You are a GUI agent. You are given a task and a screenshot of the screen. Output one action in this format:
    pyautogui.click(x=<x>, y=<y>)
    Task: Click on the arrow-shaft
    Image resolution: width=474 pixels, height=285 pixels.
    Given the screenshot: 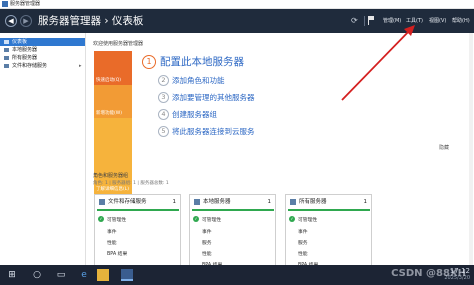 What is the action you would take?
    pyautogui.click(x=377, y=64)
    